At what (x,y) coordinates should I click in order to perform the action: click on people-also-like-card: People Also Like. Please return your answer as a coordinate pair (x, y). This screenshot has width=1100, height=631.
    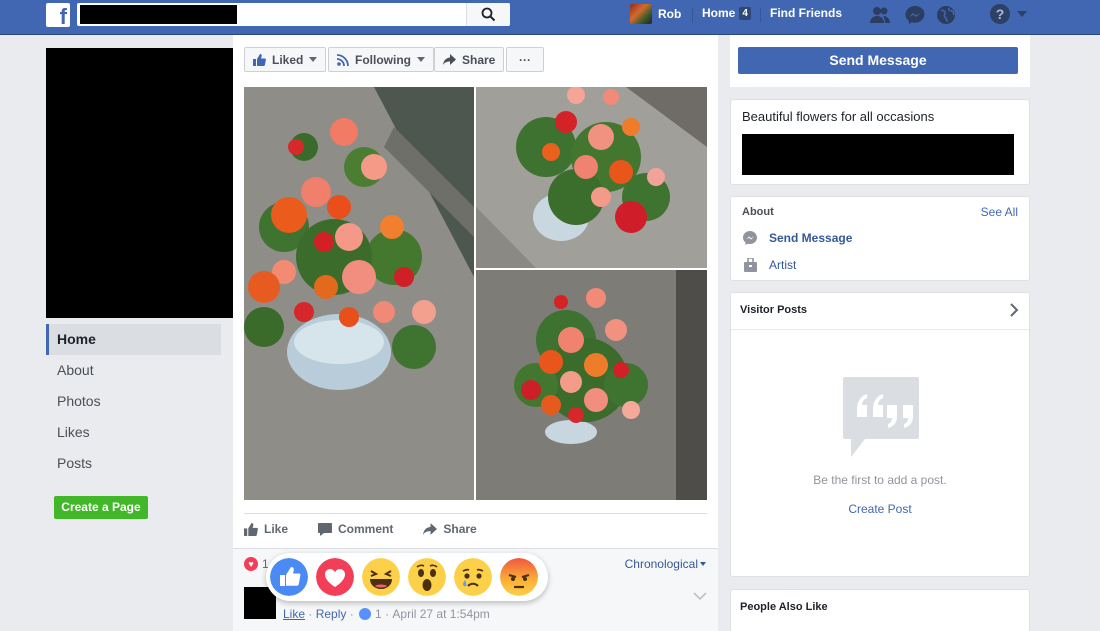
    Looking at the image, I should click on (880, 610).